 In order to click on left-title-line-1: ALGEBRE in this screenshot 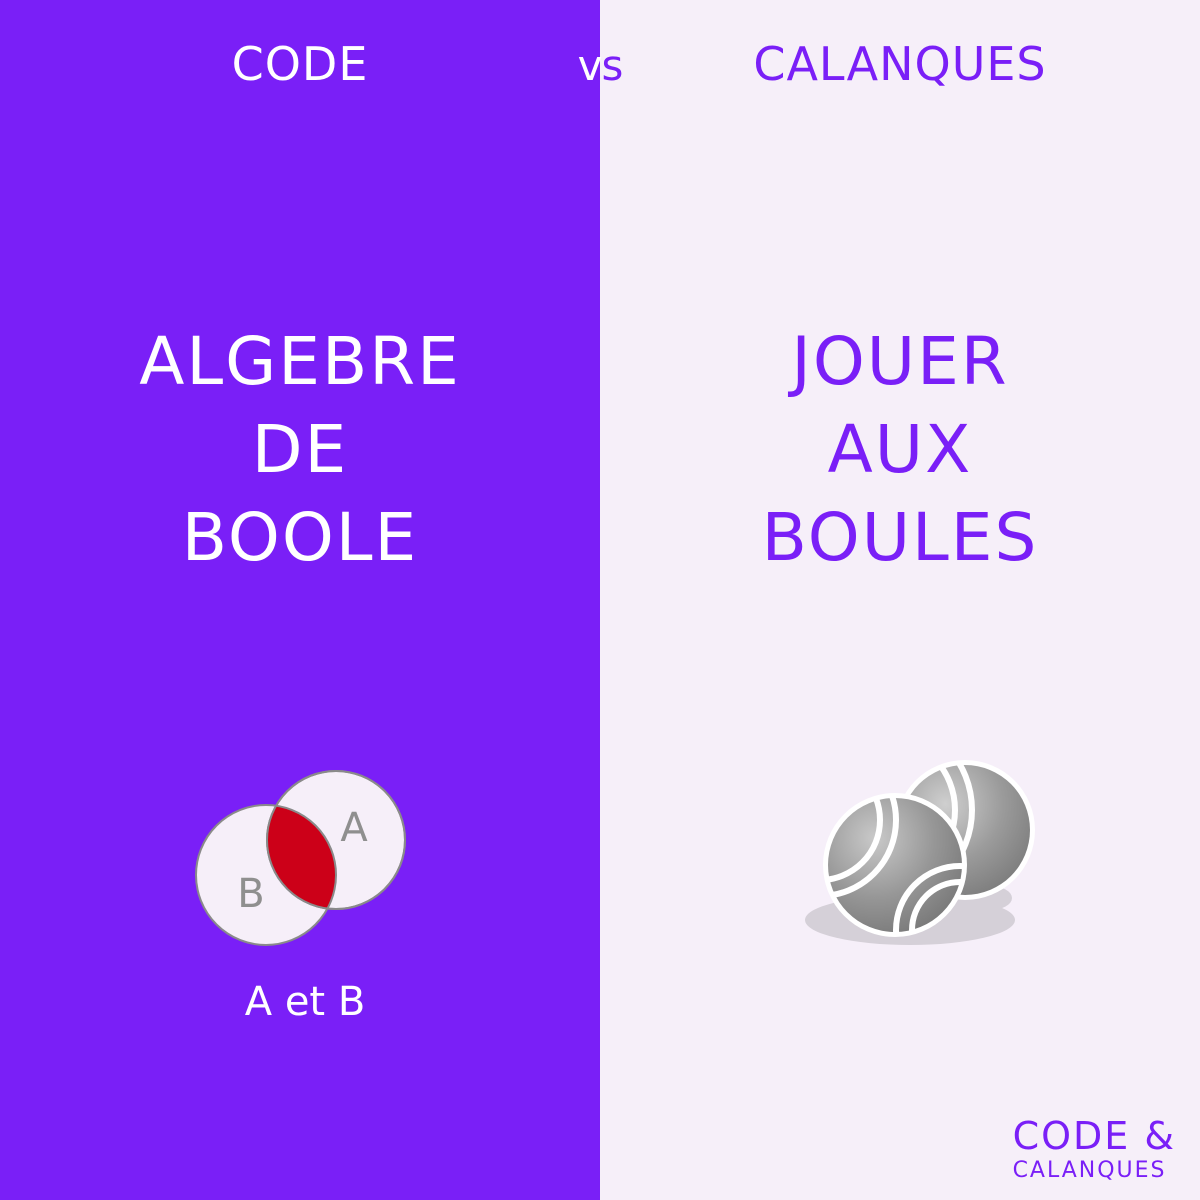, I will do `click(300, 361)`.